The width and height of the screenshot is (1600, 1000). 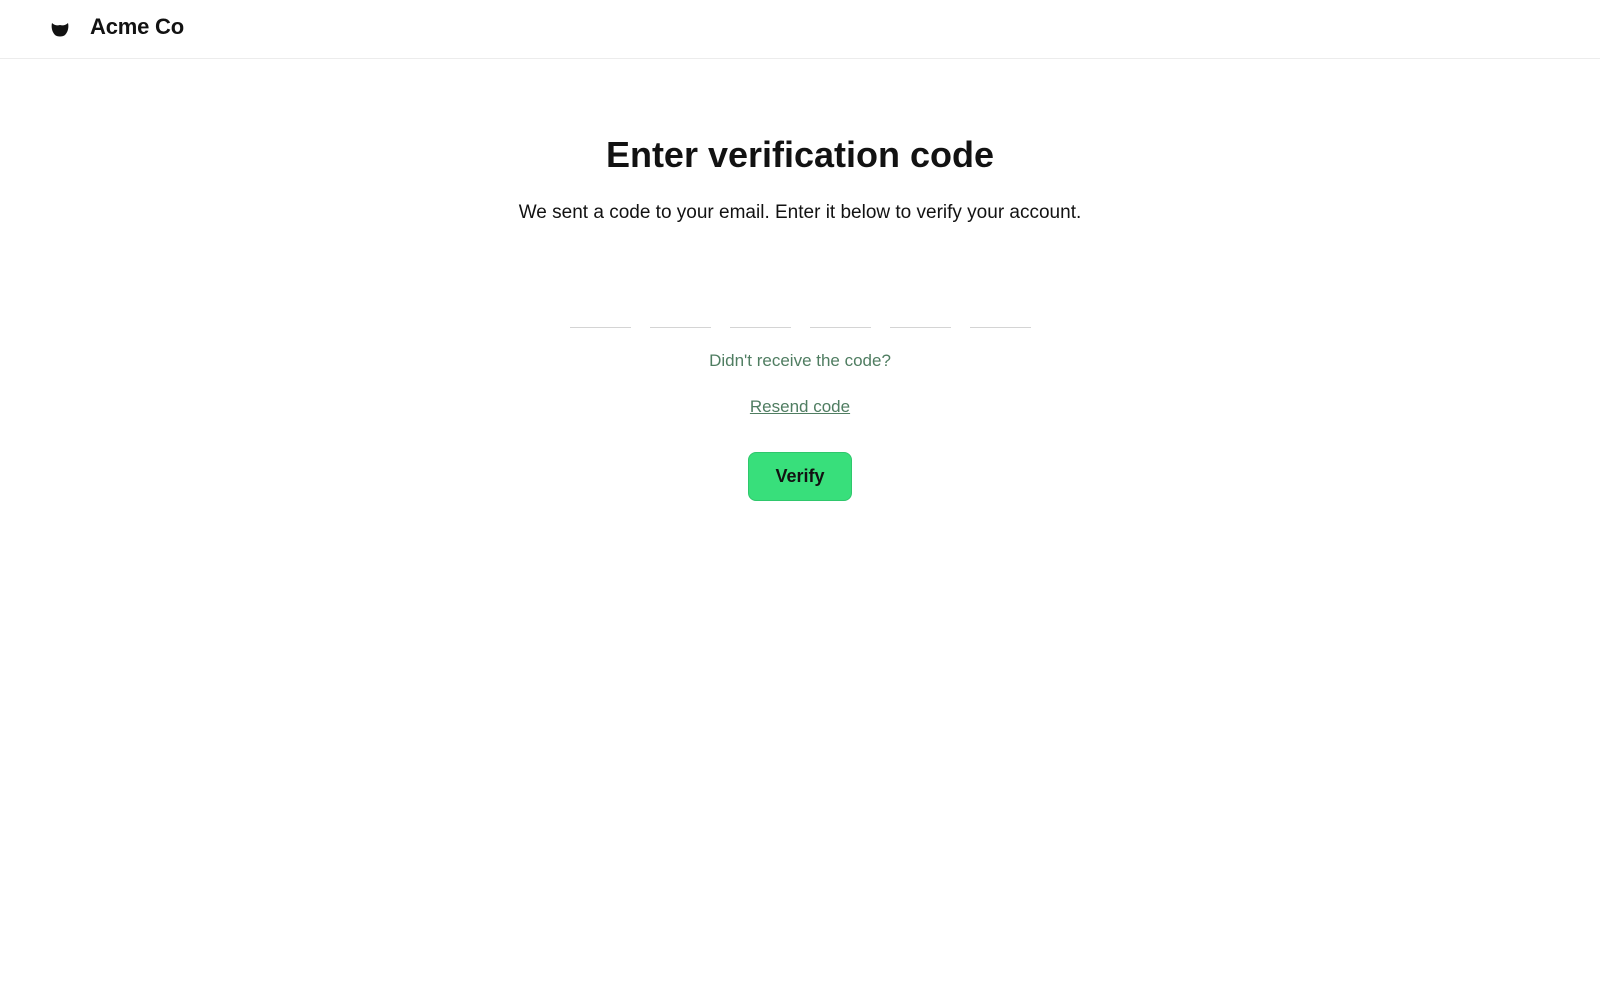 I want to click on resend-row: Resend code, so click(x=800, y=407).